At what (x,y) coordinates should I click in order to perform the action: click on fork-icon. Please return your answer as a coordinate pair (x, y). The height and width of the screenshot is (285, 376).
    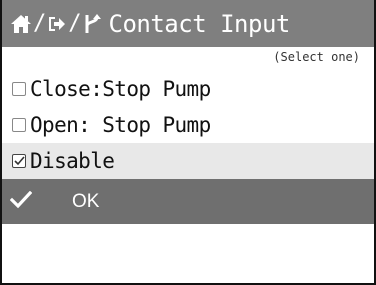
    Looking at the image, I should click on (92, 24).